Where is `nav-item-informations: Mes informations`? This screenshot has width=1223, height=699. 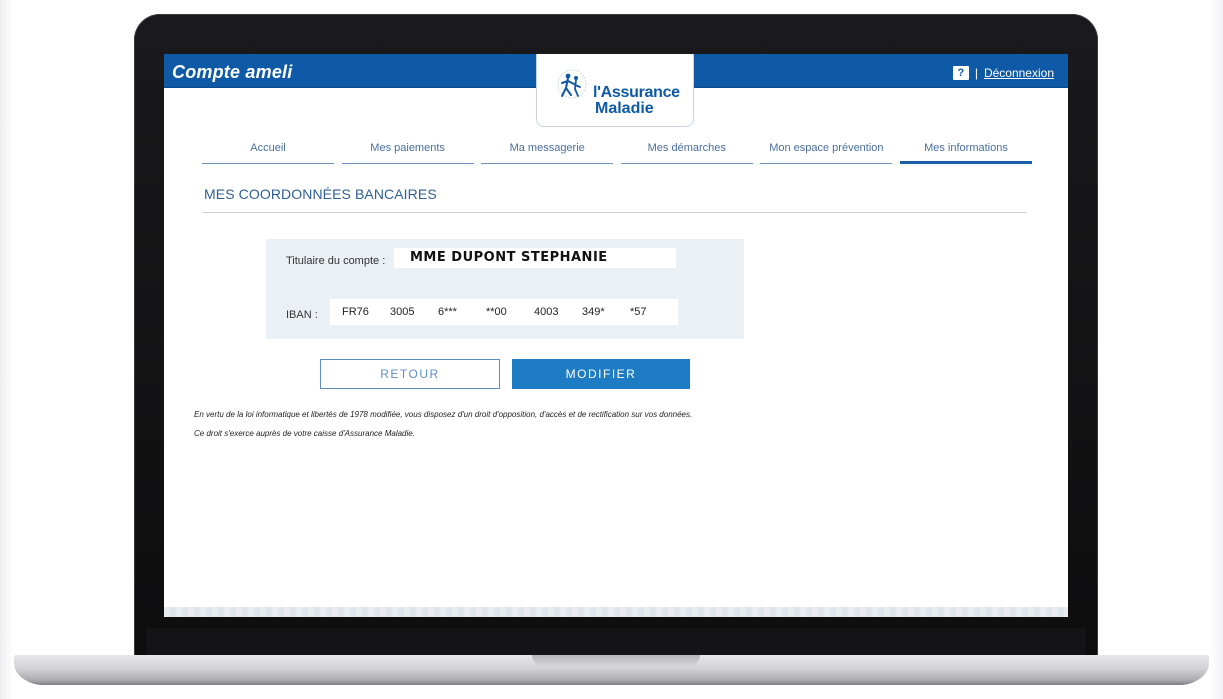
nav-item-informations: Mes informations is located at coordinates (965, 153).